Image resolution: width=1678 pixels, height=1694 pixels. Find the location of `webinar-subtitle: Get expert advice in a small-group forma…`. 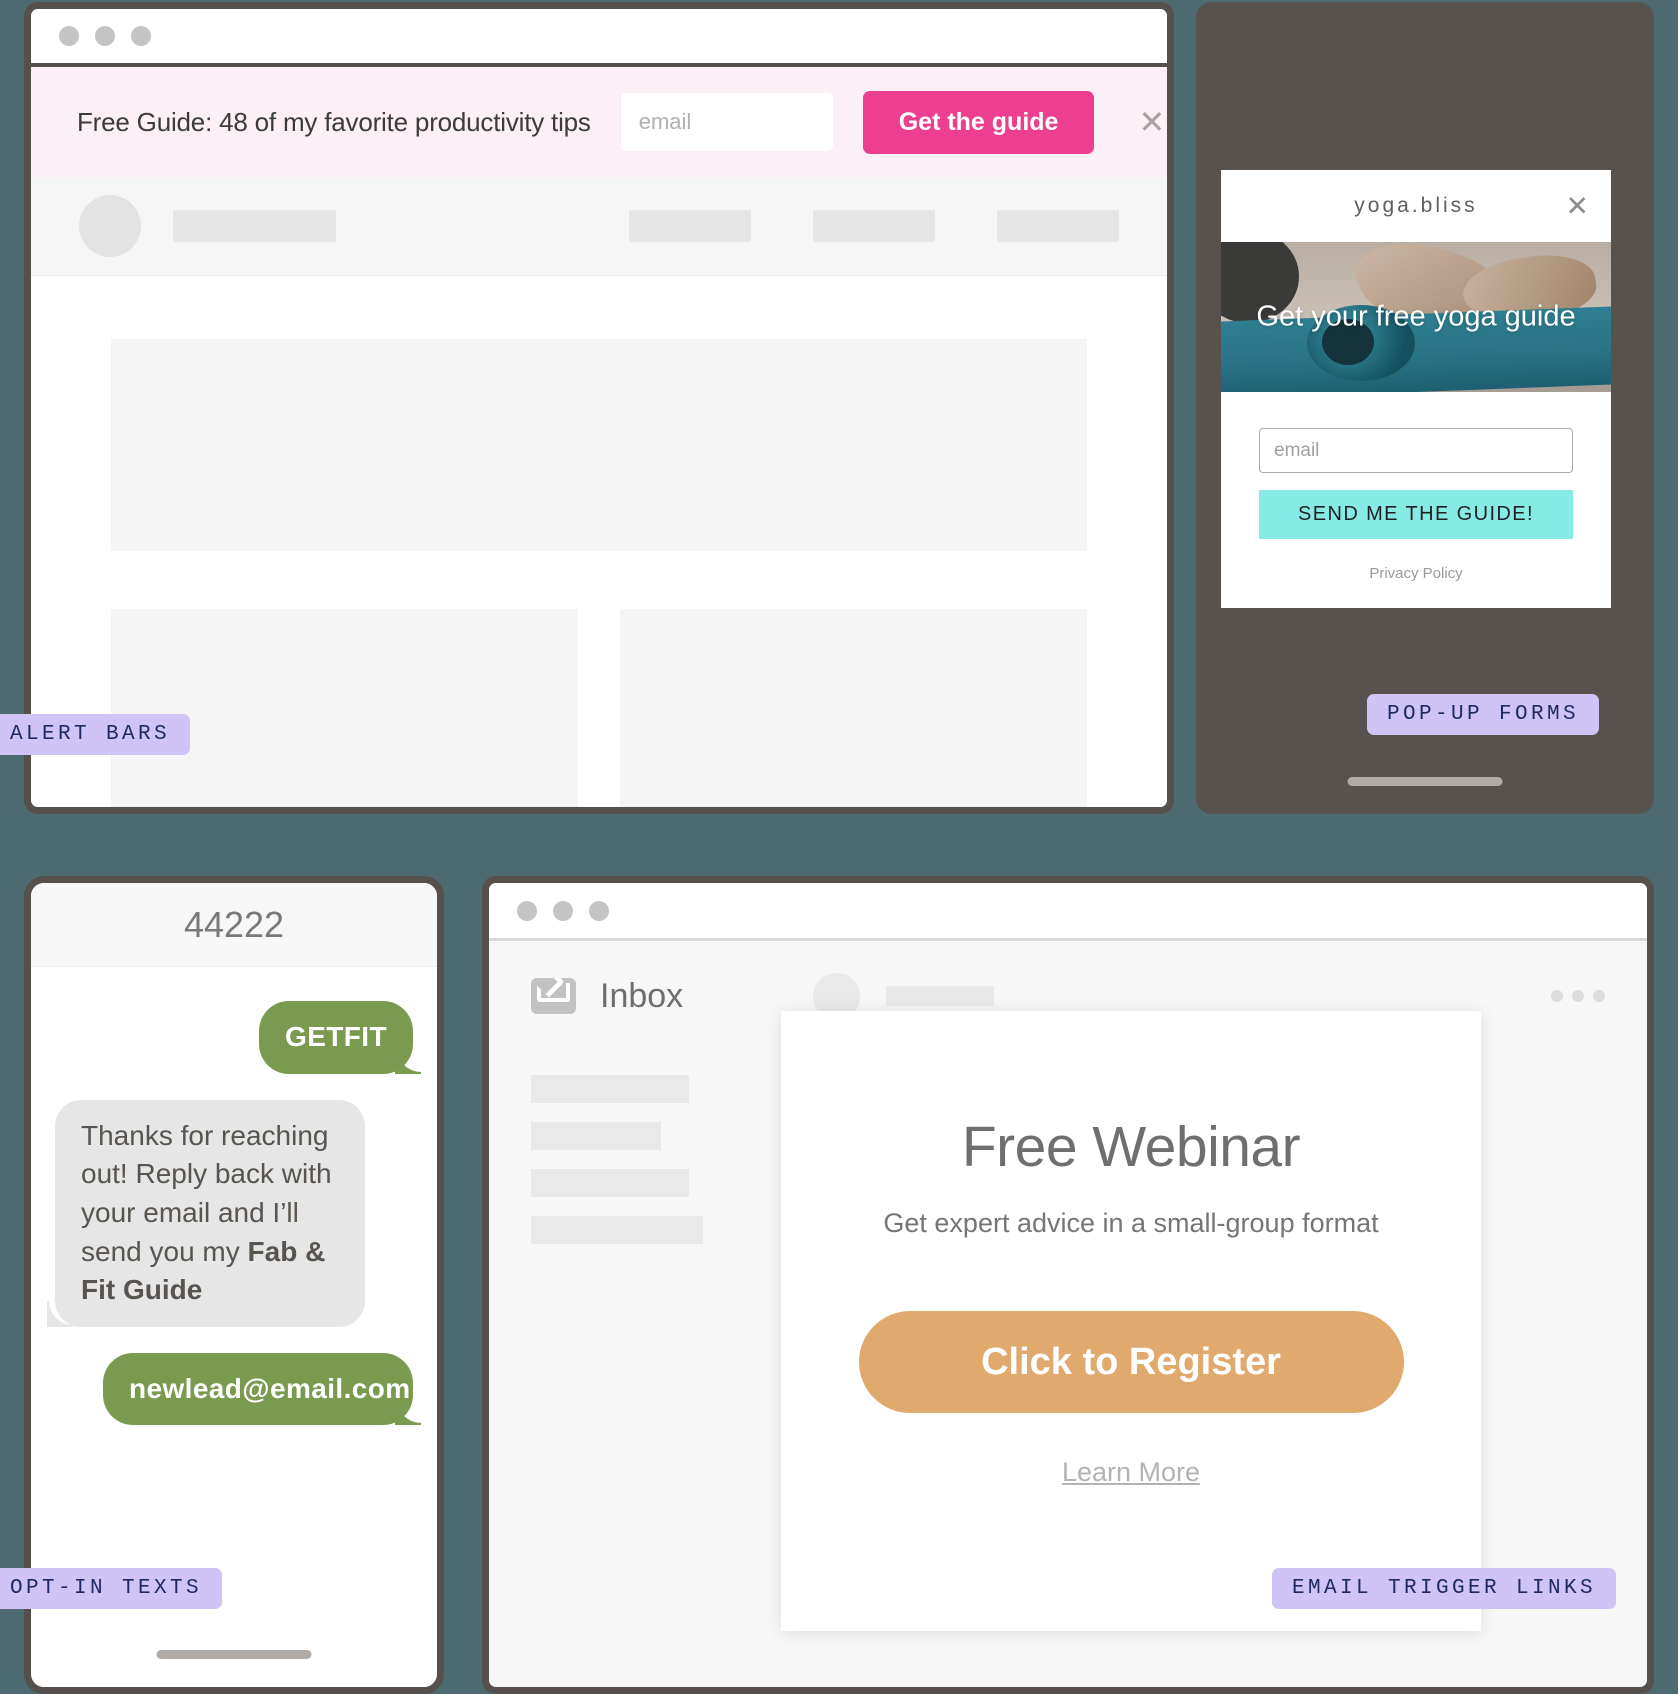

webinar-subtitle: Get expert advice in a small-group forma… is located at coordinates (1131, 1223).